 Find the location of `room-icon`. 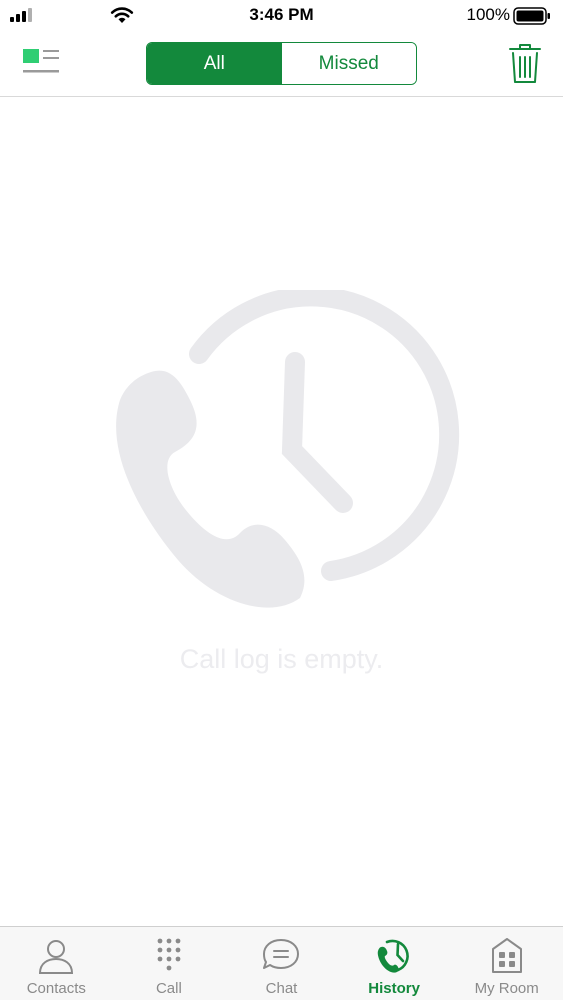

room-icon is located at coordinates (506, 955).